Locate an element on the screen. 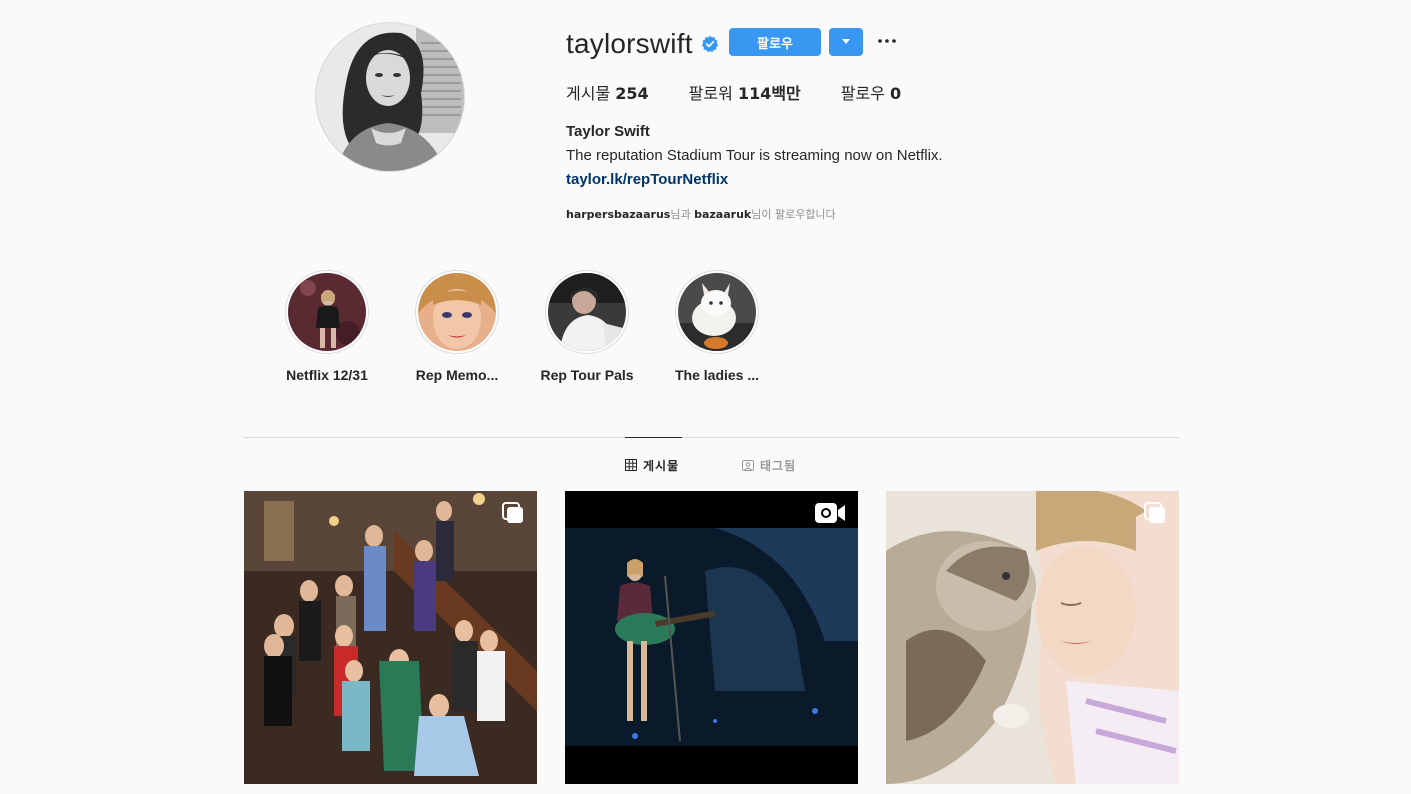 This screenshot has height=794, width=1411. tabs-divider is located at coordinates (711, 437).